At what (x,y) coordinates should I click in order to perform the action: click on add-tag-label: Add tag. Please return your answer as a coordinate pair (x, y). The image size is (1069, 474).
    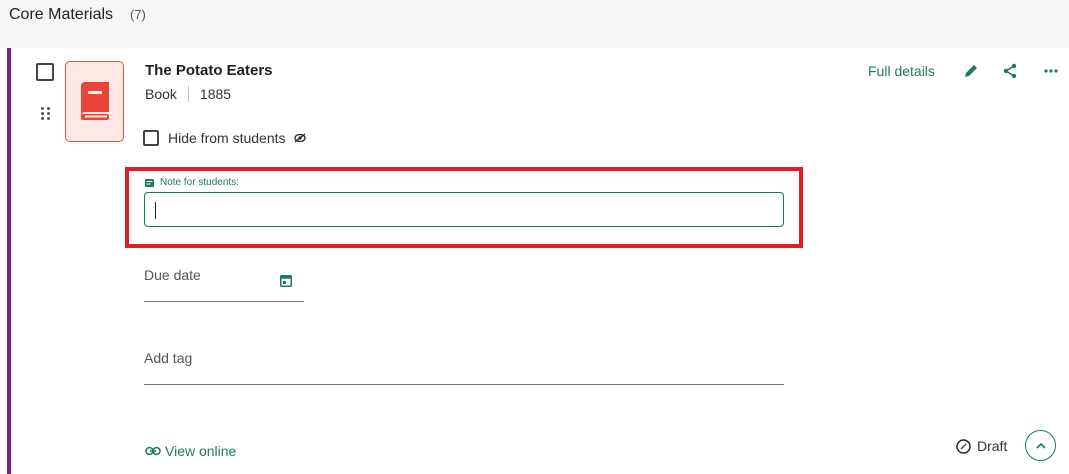
    Looking at the image, I should click on (168, 358).